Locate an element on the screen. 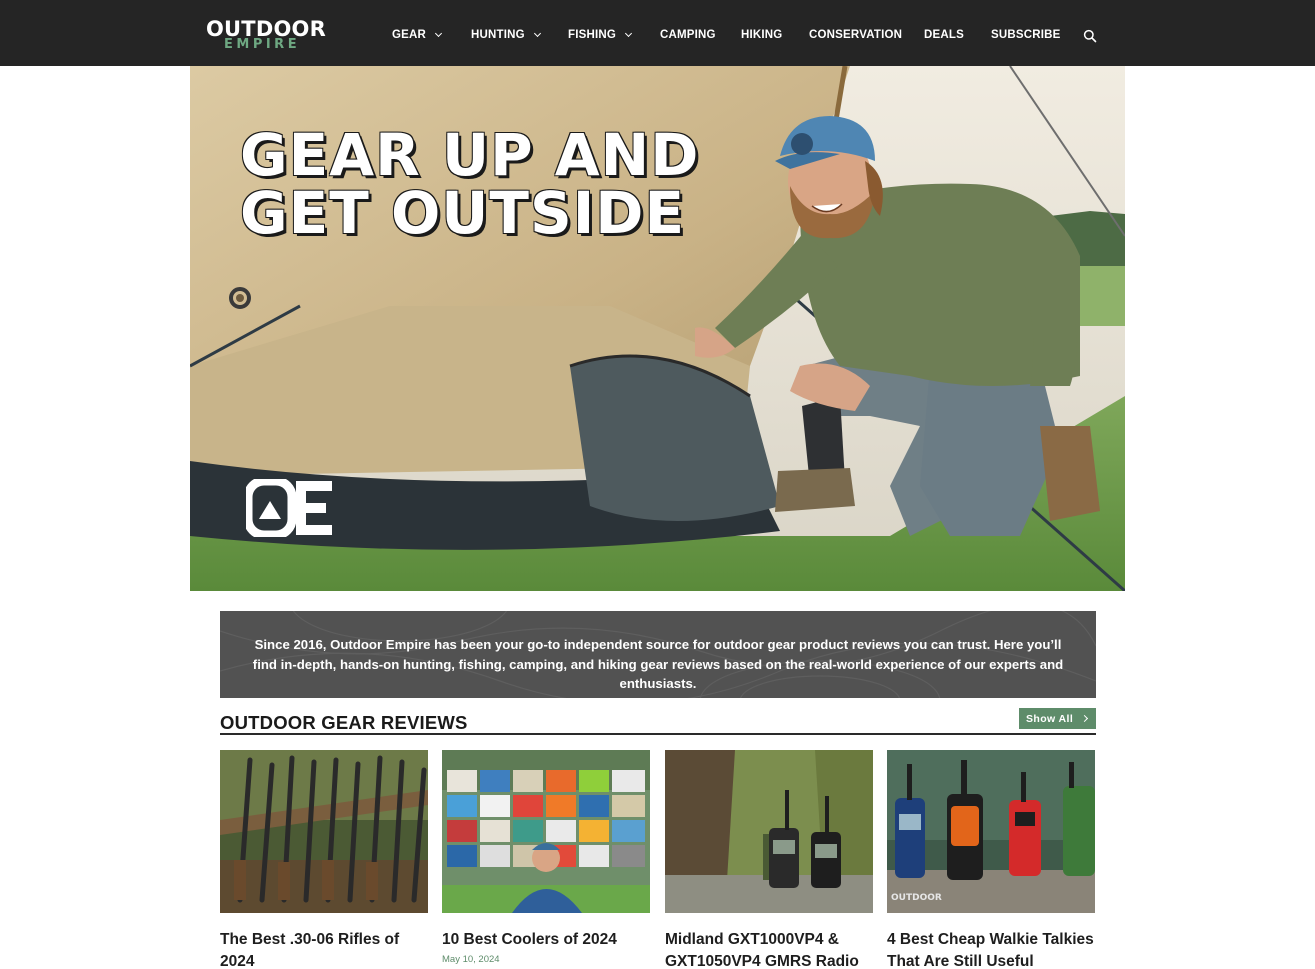 The width and height of the screenshot is (1315, 969). nav-item-fishing: FISHING is located at coordinates (600, 35).